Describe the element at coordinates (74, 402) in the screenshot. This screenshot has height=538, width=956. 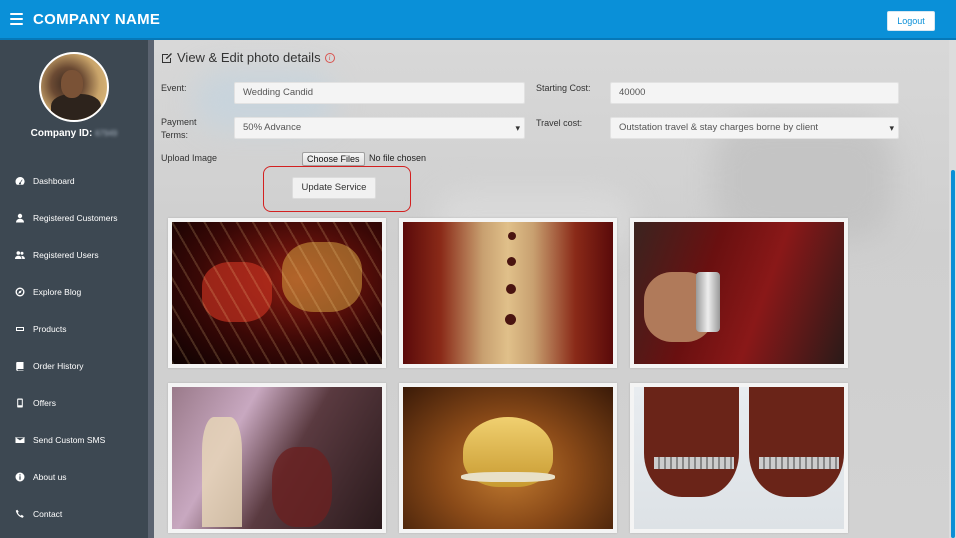
I see `sidebar-item-offers: Offers` at that location.